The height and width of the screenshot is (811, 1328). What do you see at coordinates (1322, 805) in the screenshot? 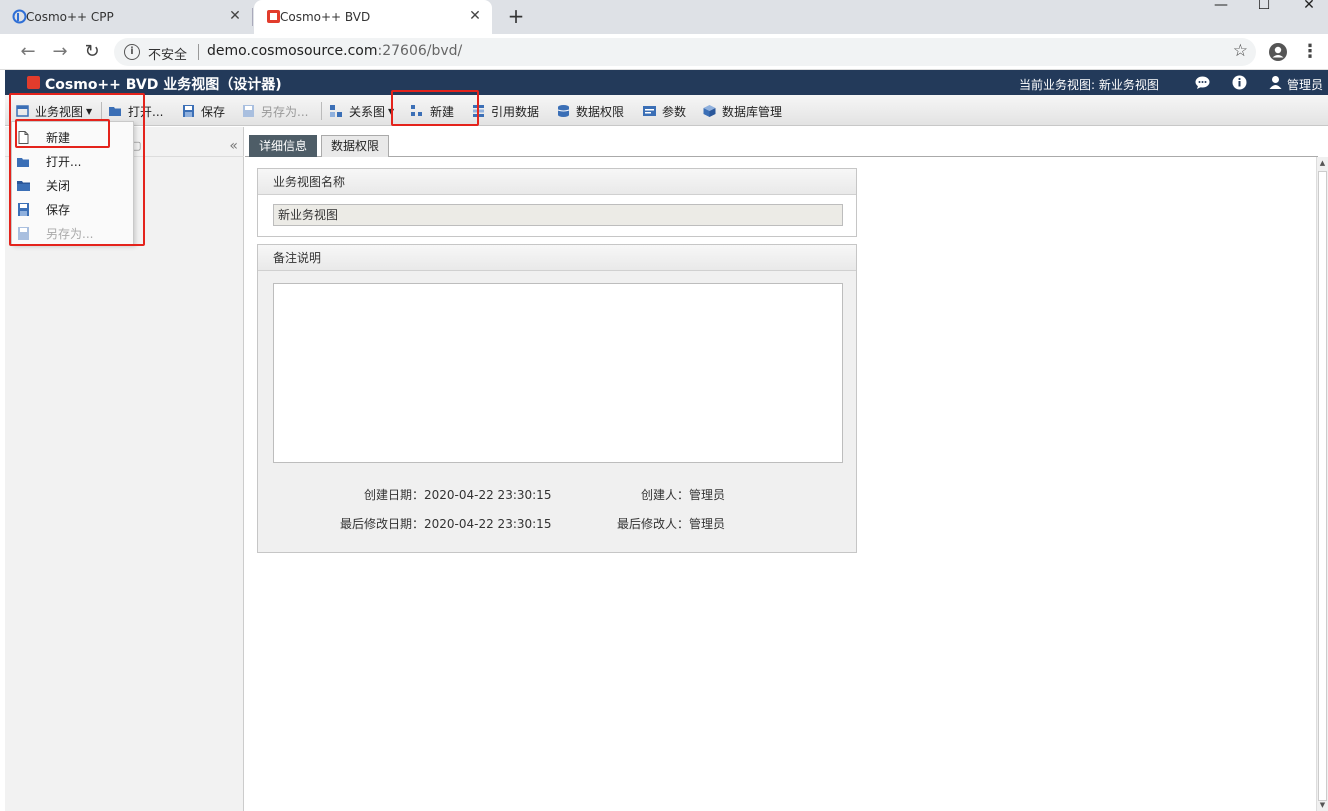
I see `scroll-down-icon: ▼` at bounding box center [1322, 805].